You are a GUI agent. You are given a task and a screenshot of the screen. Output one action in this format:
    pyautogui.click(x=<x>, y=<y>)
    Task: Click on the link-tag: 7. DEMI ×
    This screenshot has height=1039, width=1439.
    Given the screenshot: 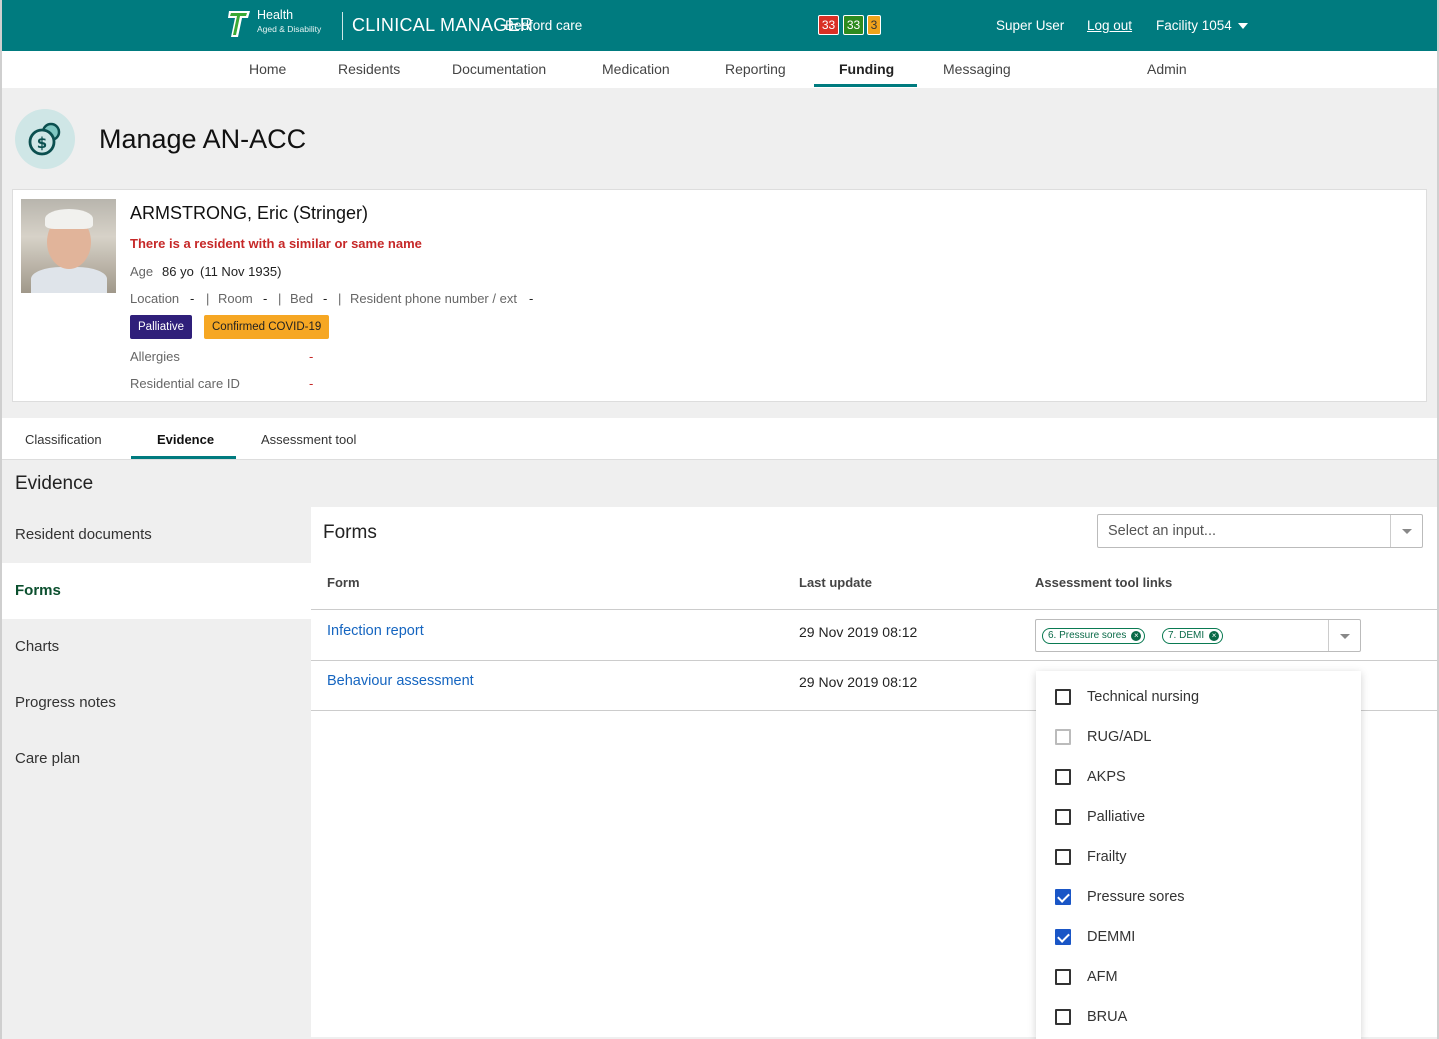 What is the action you would take?
    pyautogui.click(x=1193, y=636)
    